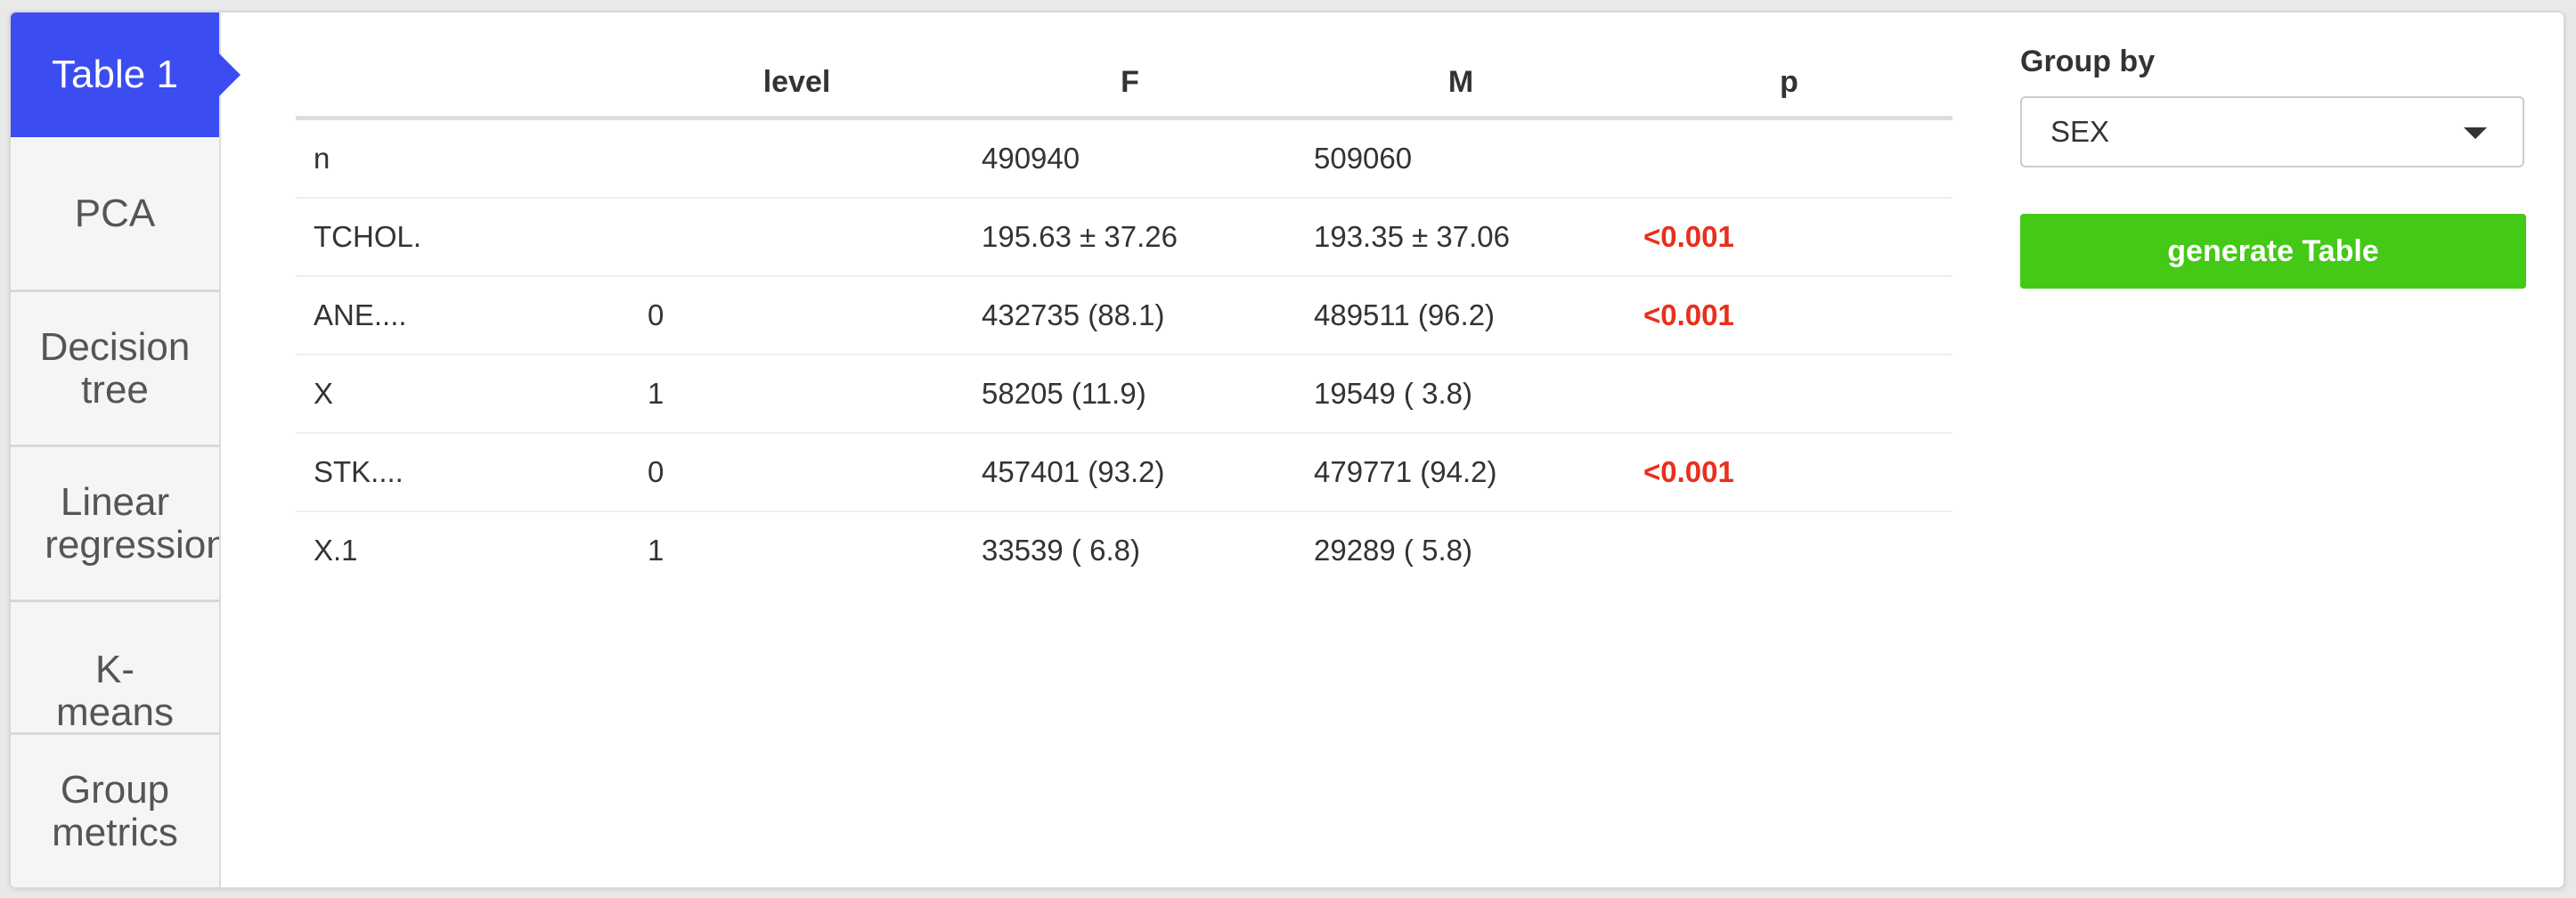 This screenshot has height=898, width=2576. I want to click on cell-m: 193.35 ± 37.06, so click(1461, 237).